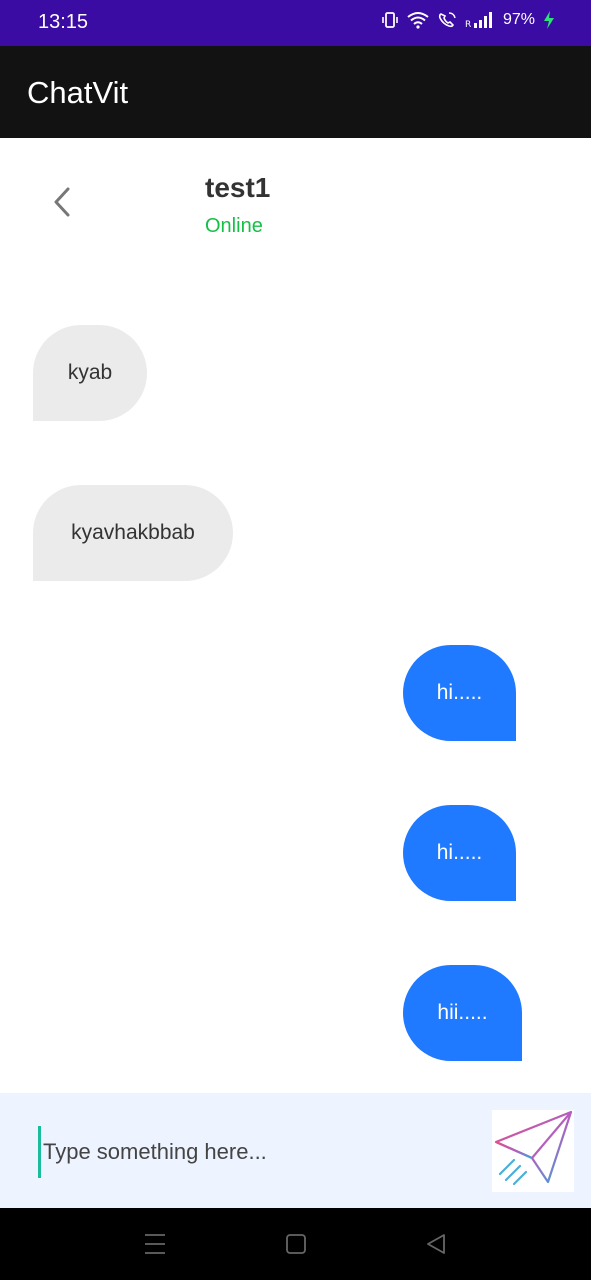  I want to click on signal-icon: R, so click(480, 20).